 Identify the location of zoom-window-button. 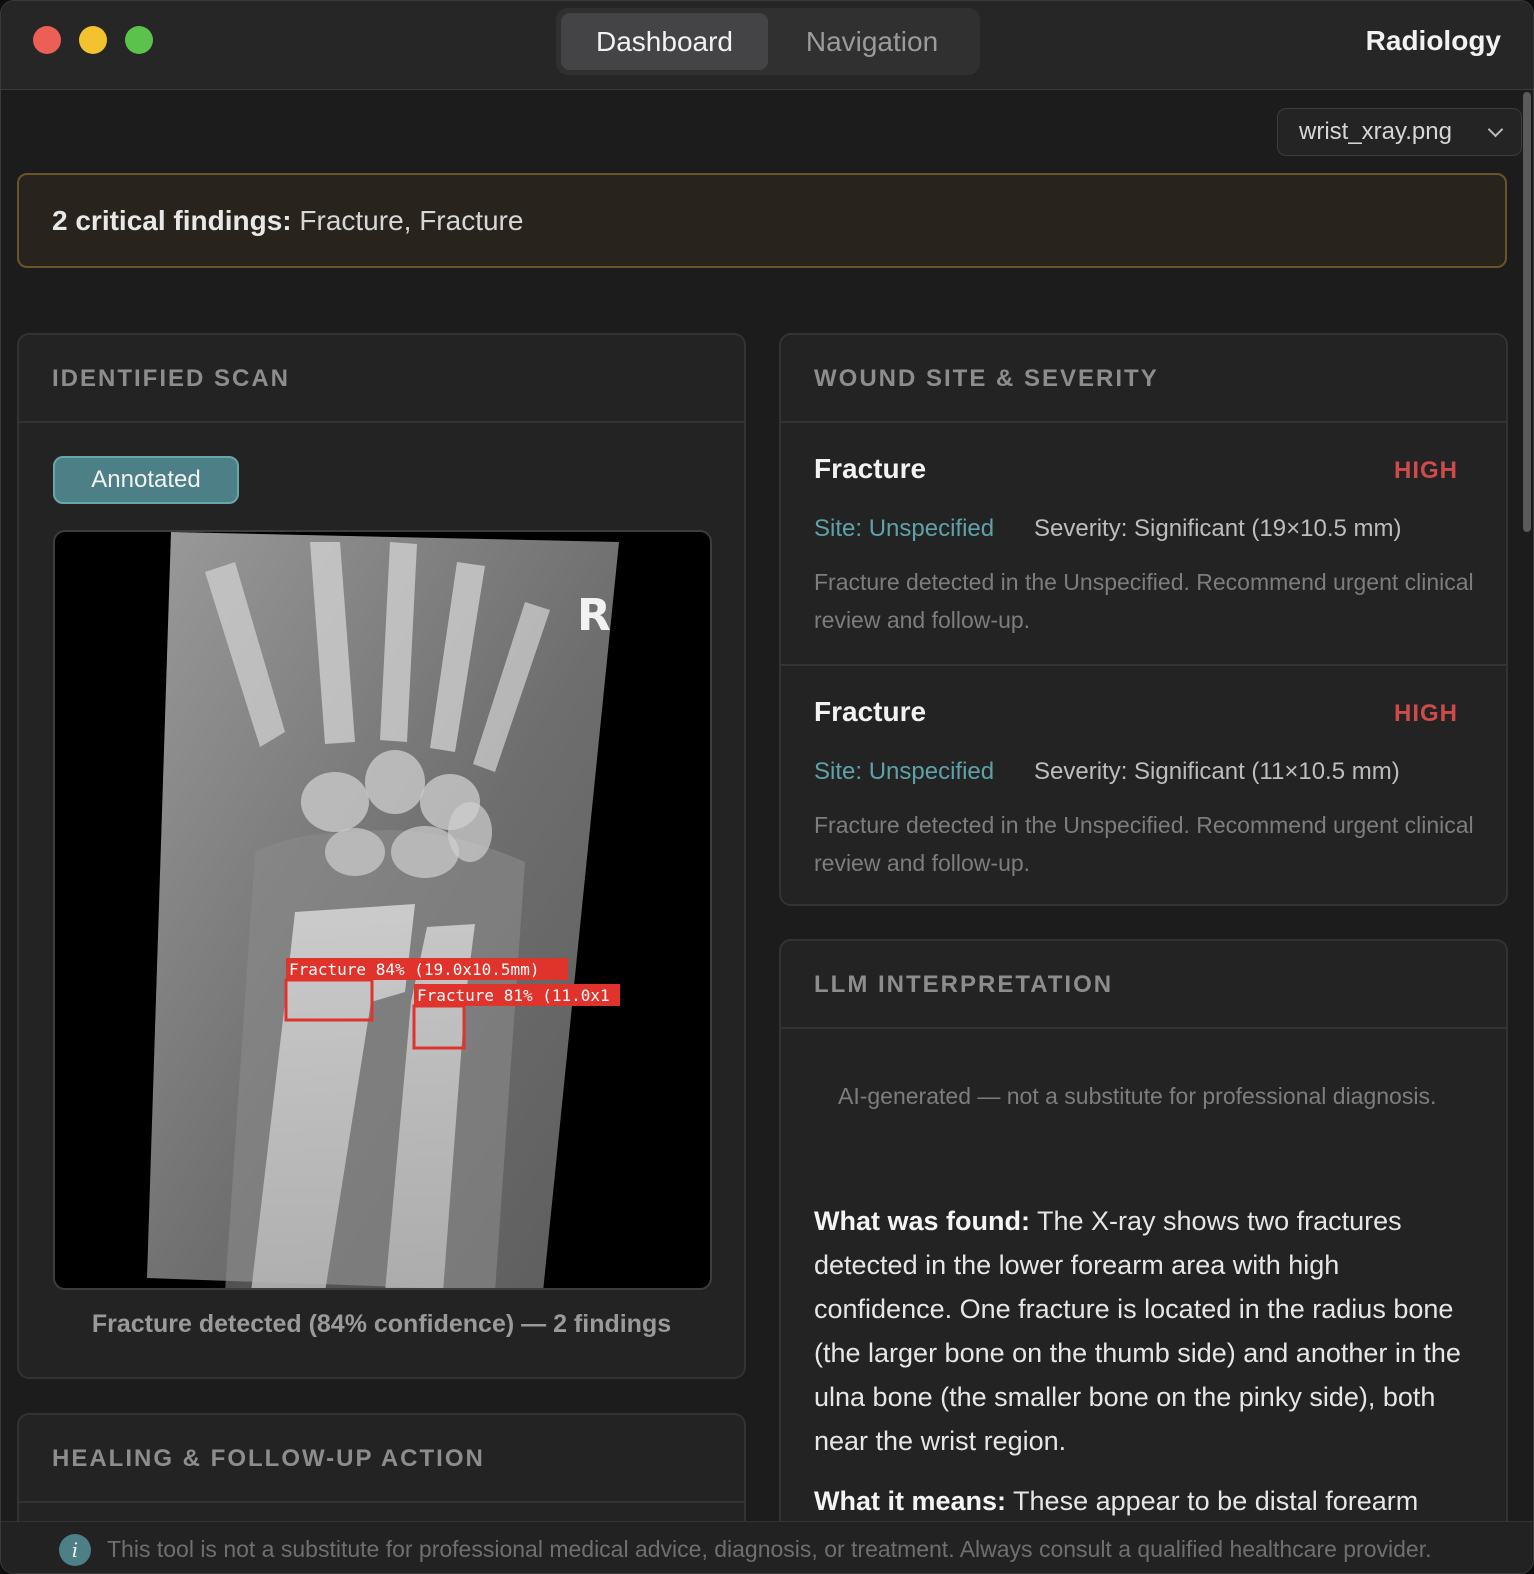
(139, 40).